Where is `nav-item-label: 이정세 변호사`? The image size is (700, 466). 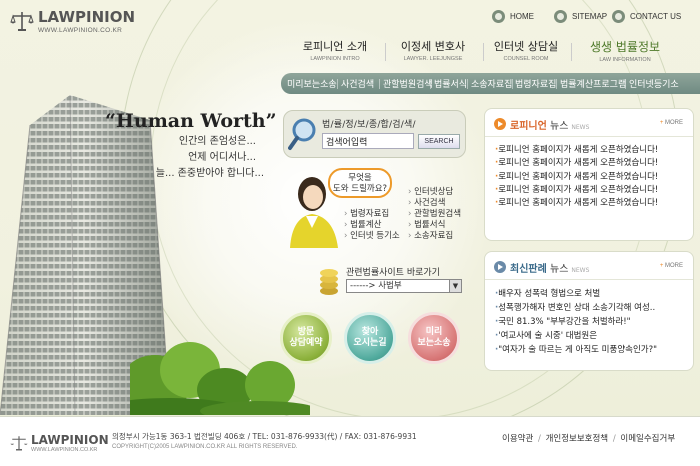
nav-item-label: 이정세 변호사 is located at coordinates (433, 46).